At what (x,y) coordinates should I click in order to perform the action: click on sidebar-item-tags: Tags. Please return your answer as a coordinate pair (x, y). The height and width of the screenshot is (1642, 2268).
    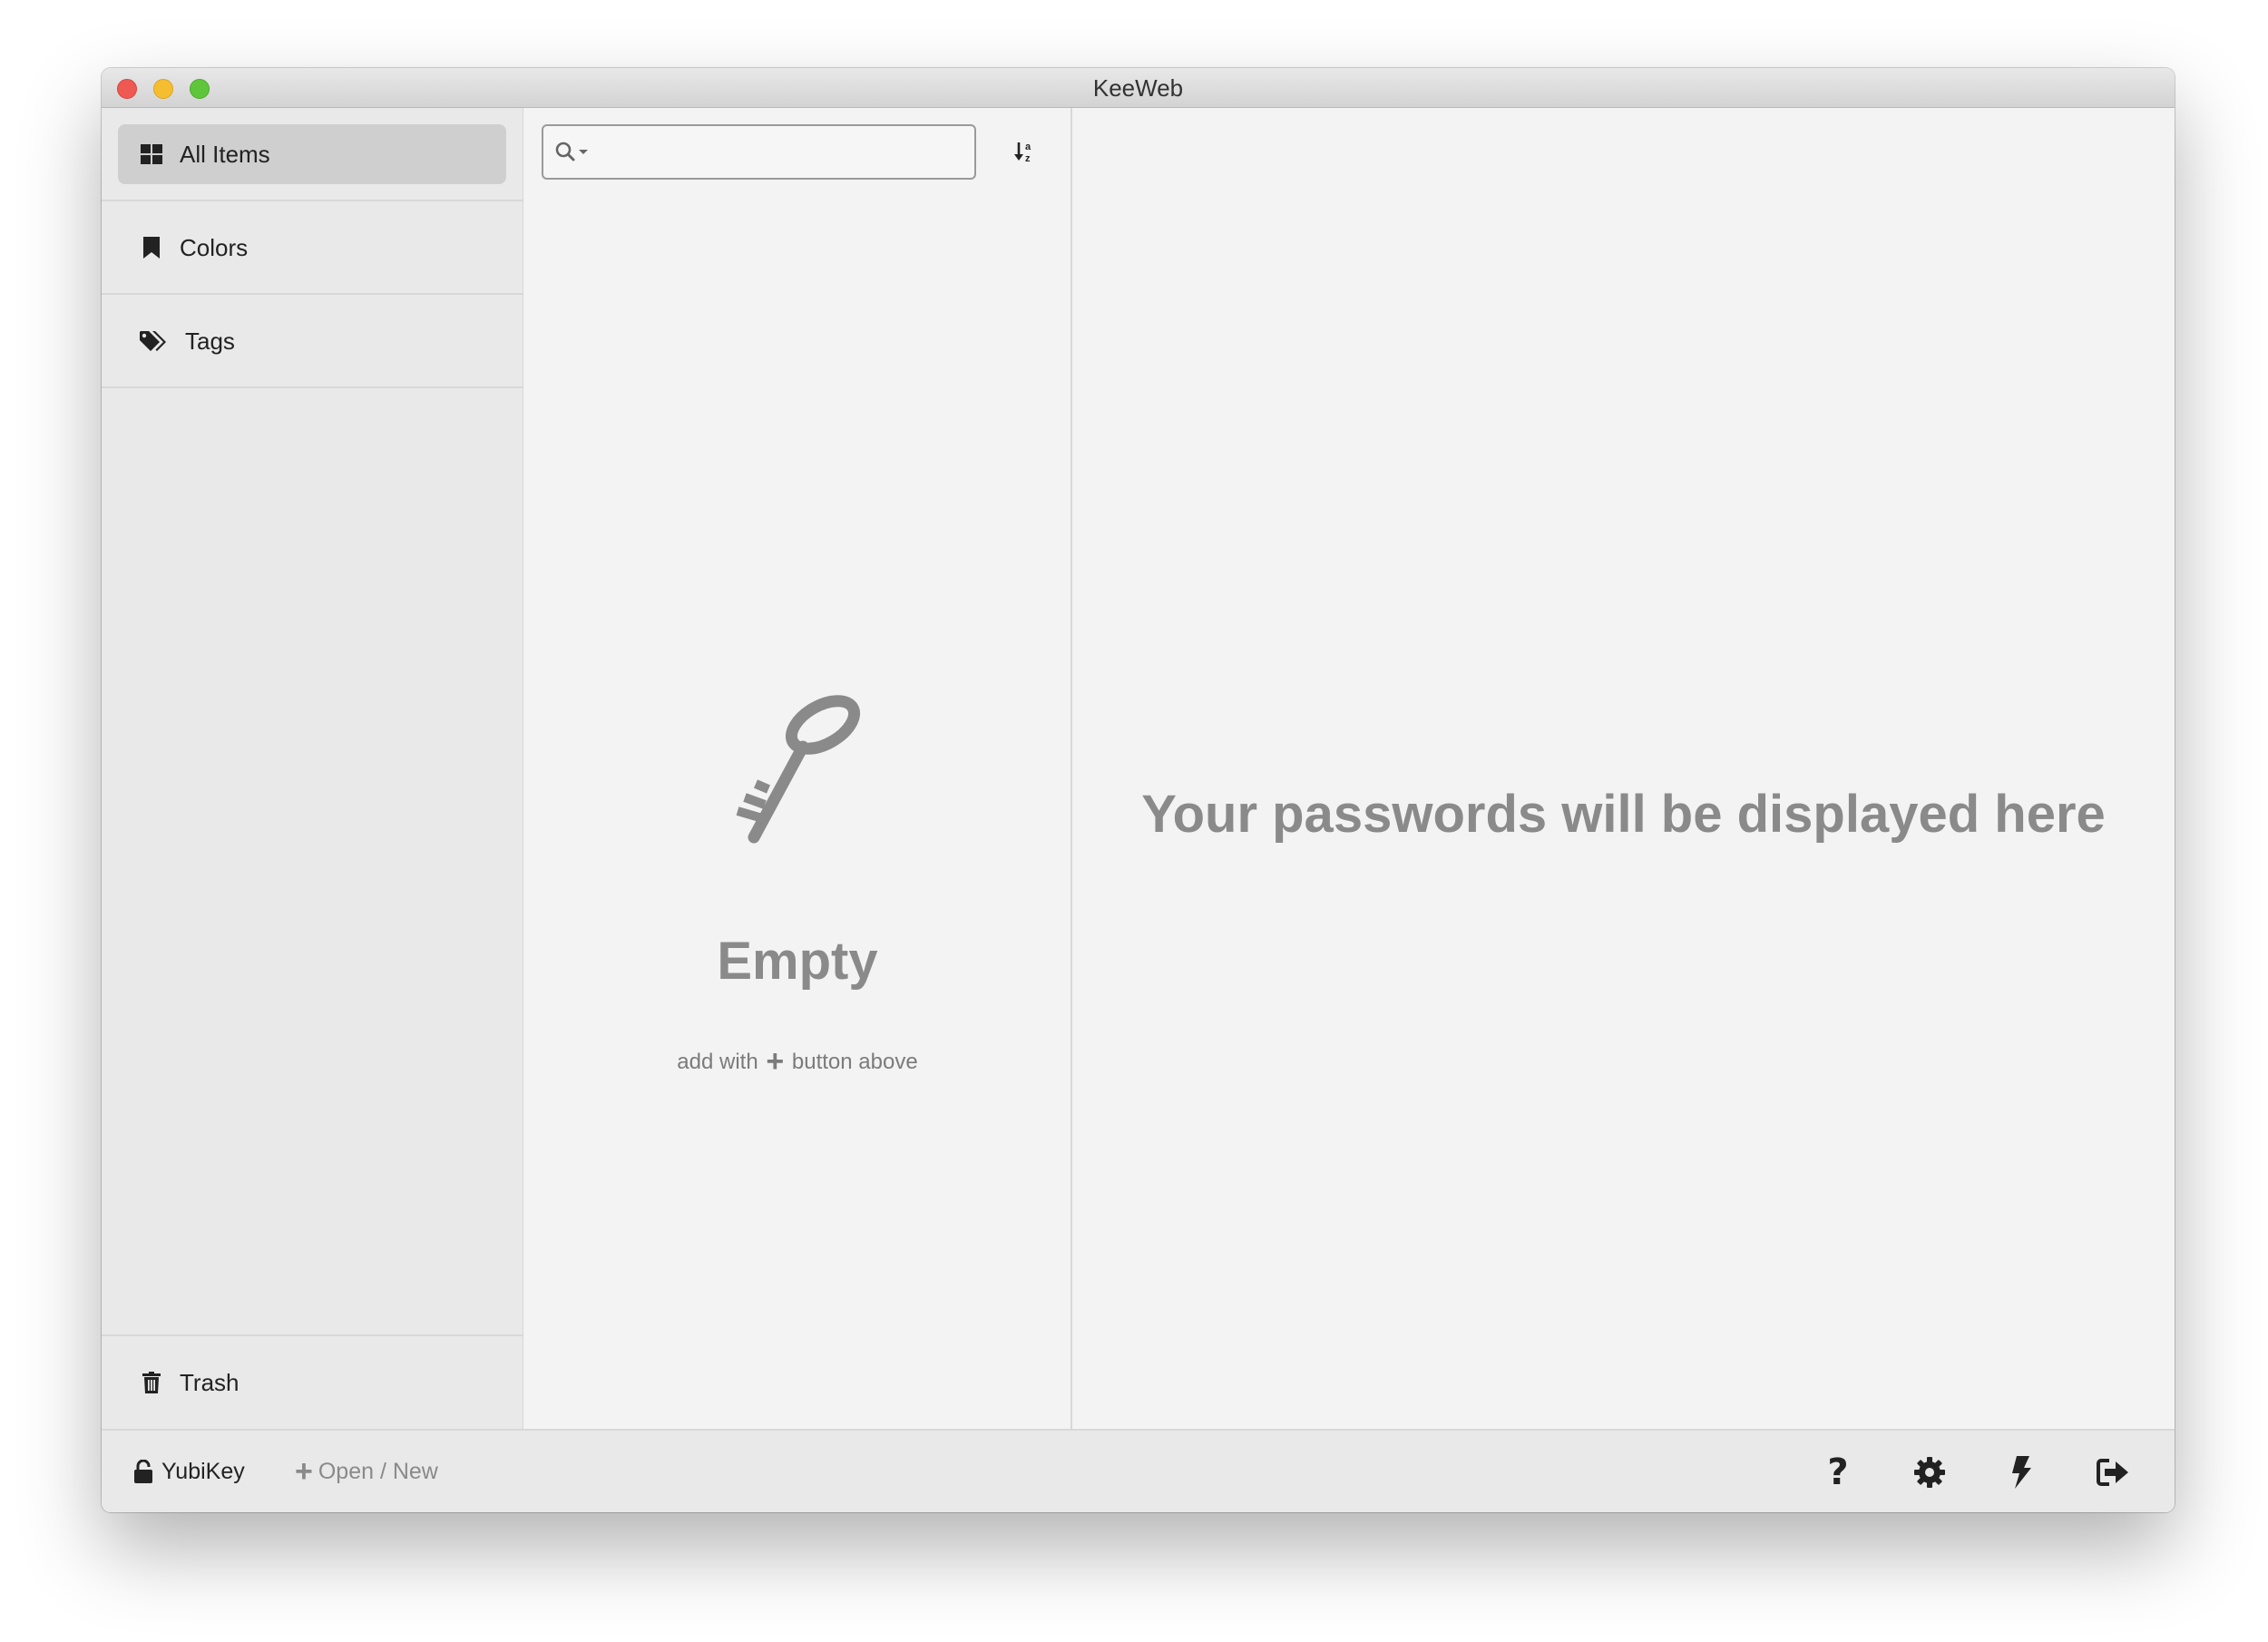
    Looking at the image, I should click on (312, 341).